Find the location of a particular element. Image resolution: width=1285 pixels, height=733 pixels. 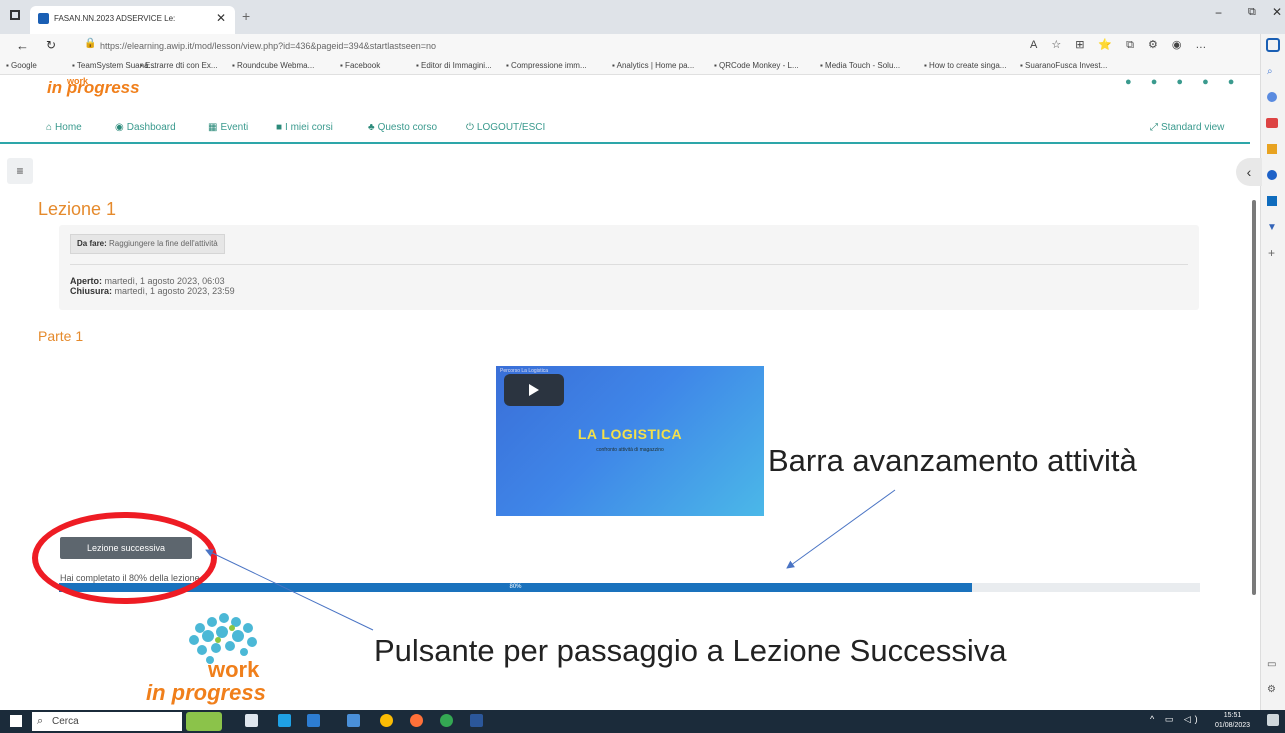

nav-home: ⌂ Home is located at coordinates (64, 127).